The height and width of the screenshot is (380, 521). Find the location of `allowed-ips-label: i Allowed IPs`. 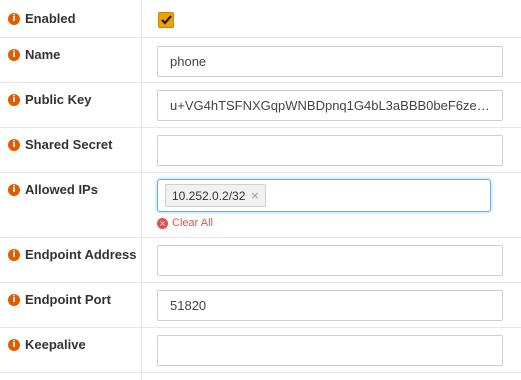

allowed-ips-label: i Allowed IPs is located at coordinates (53, 189).